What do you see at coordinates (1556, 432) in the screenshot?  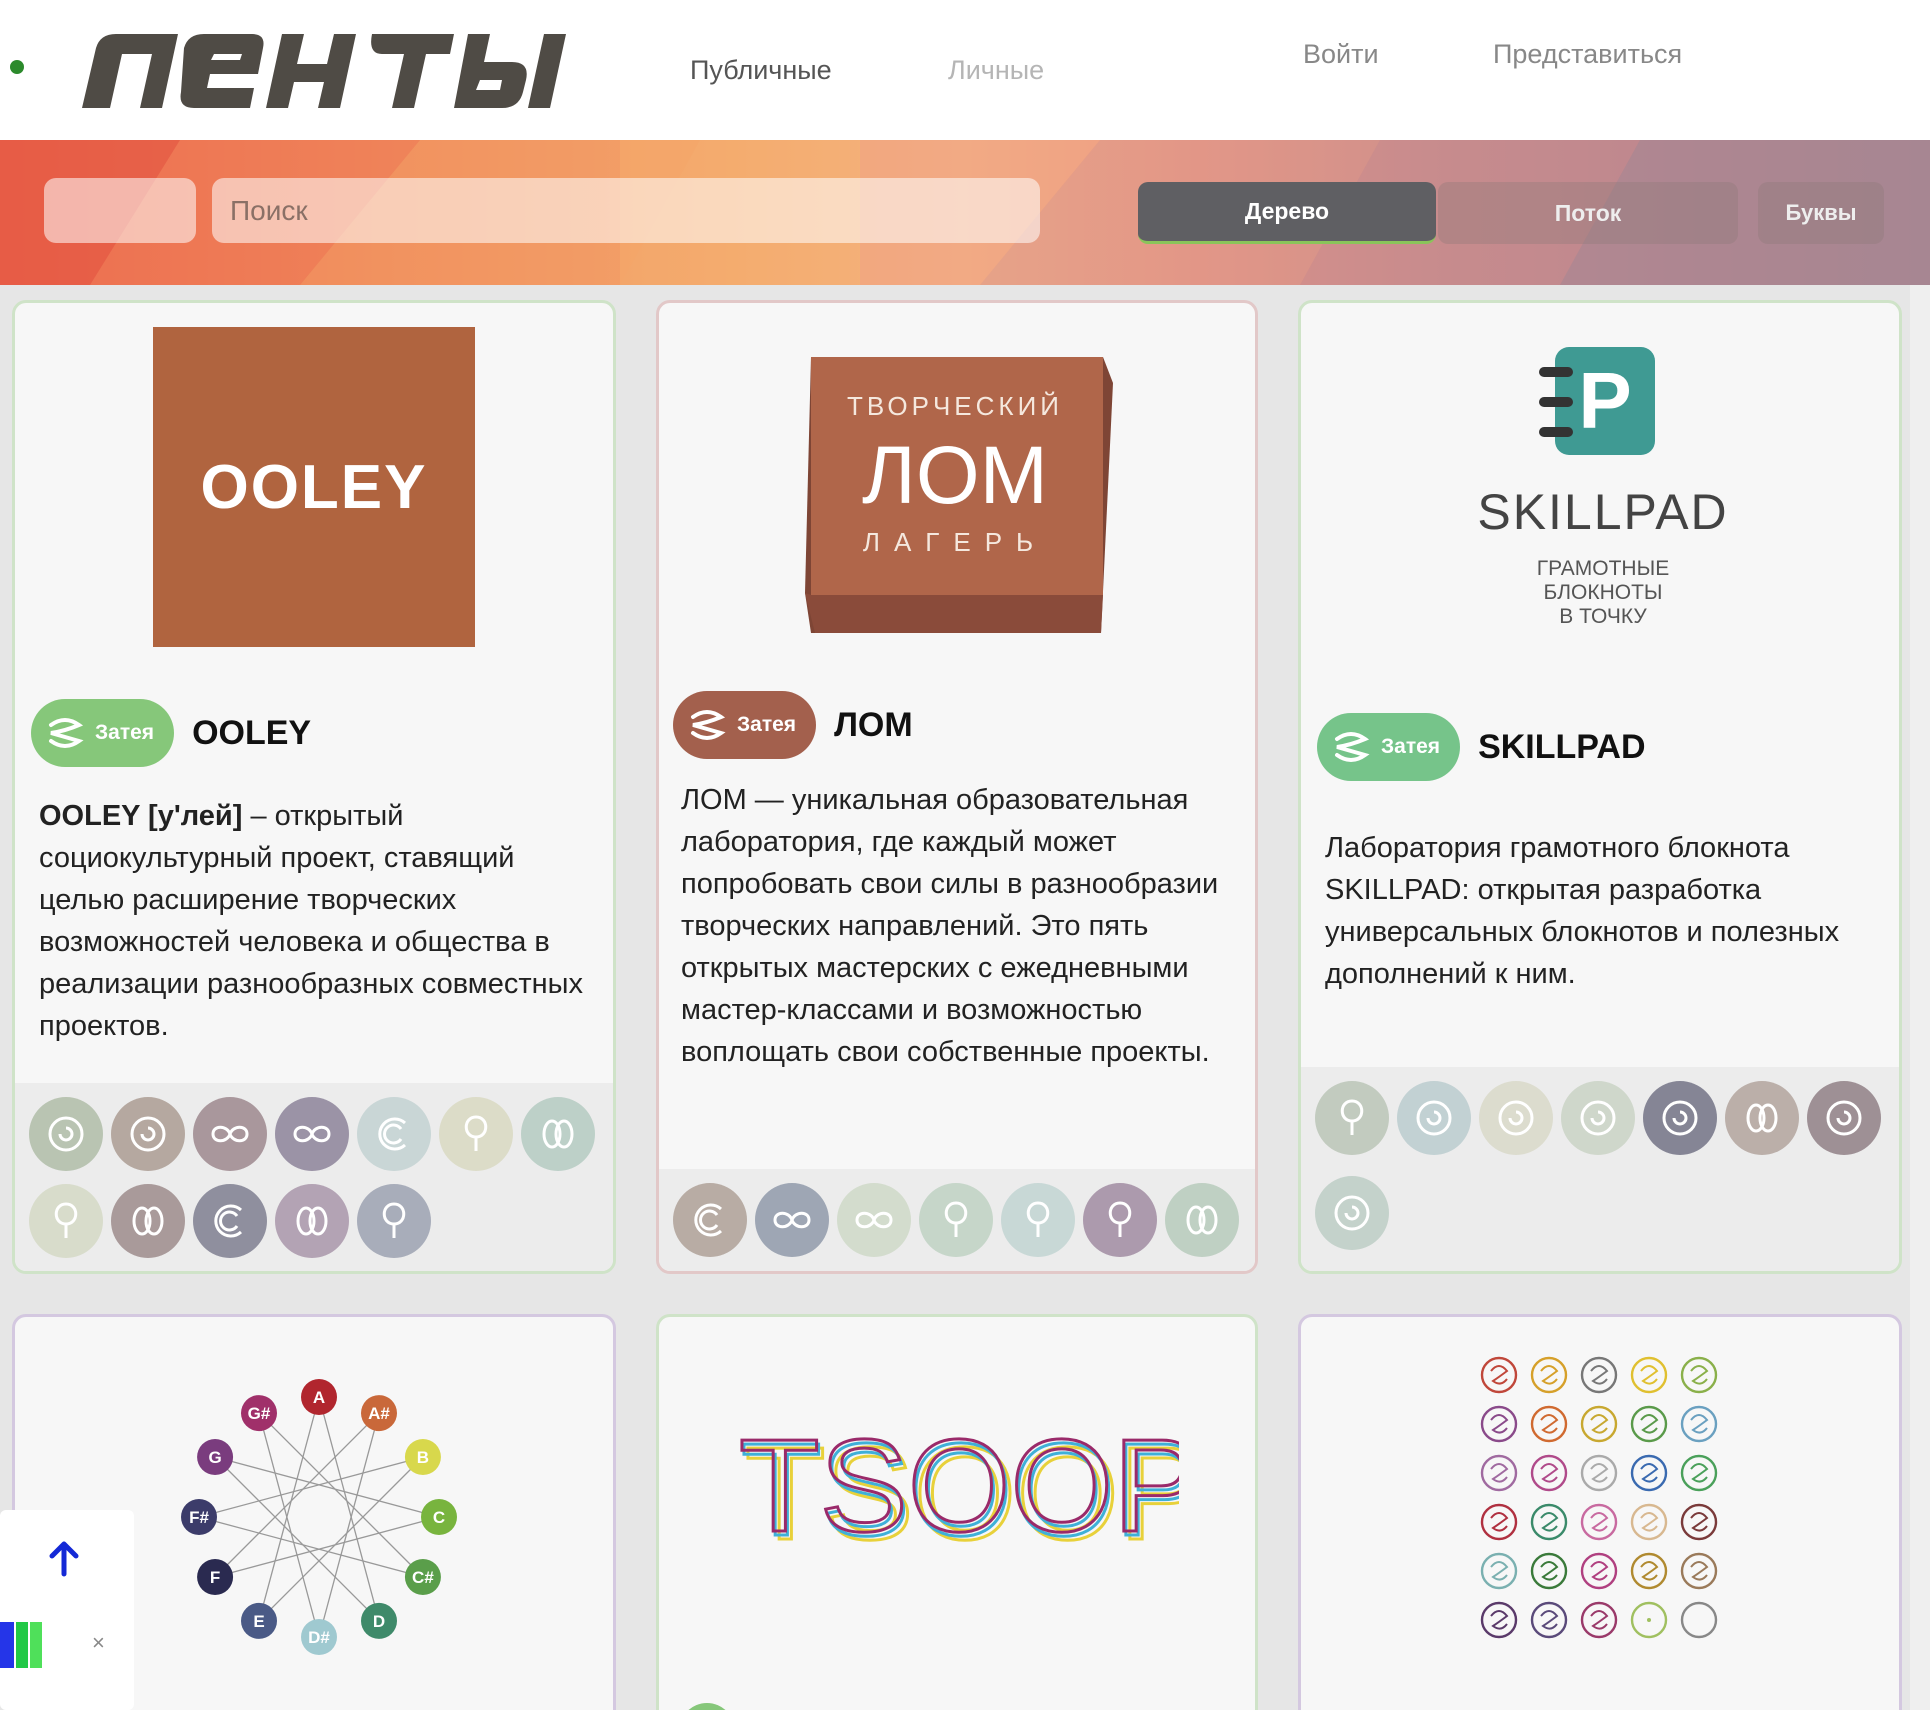 I see `notebook-ring` at bounding box center [1556, 432].